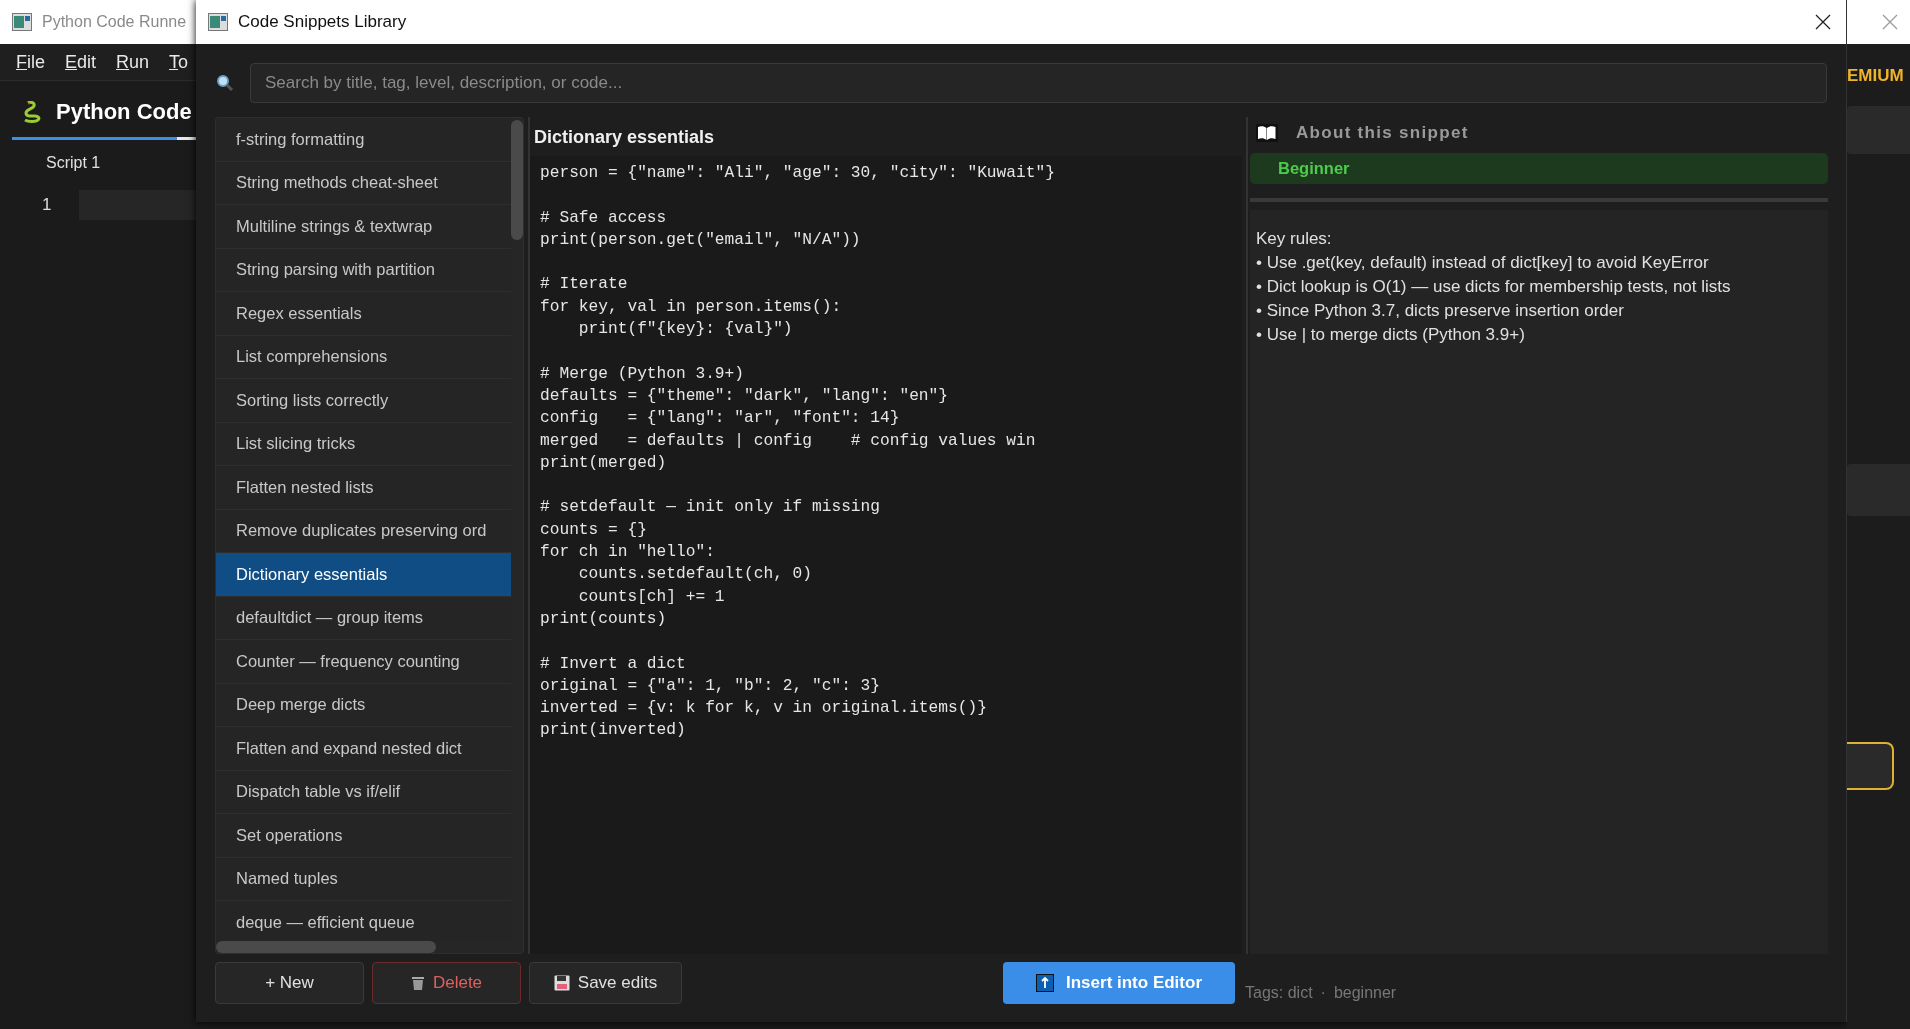  What do you see at coordinates (605, 983) in the screenshot?
I see `save-button: Save edits` at bounding box center [605, 983].